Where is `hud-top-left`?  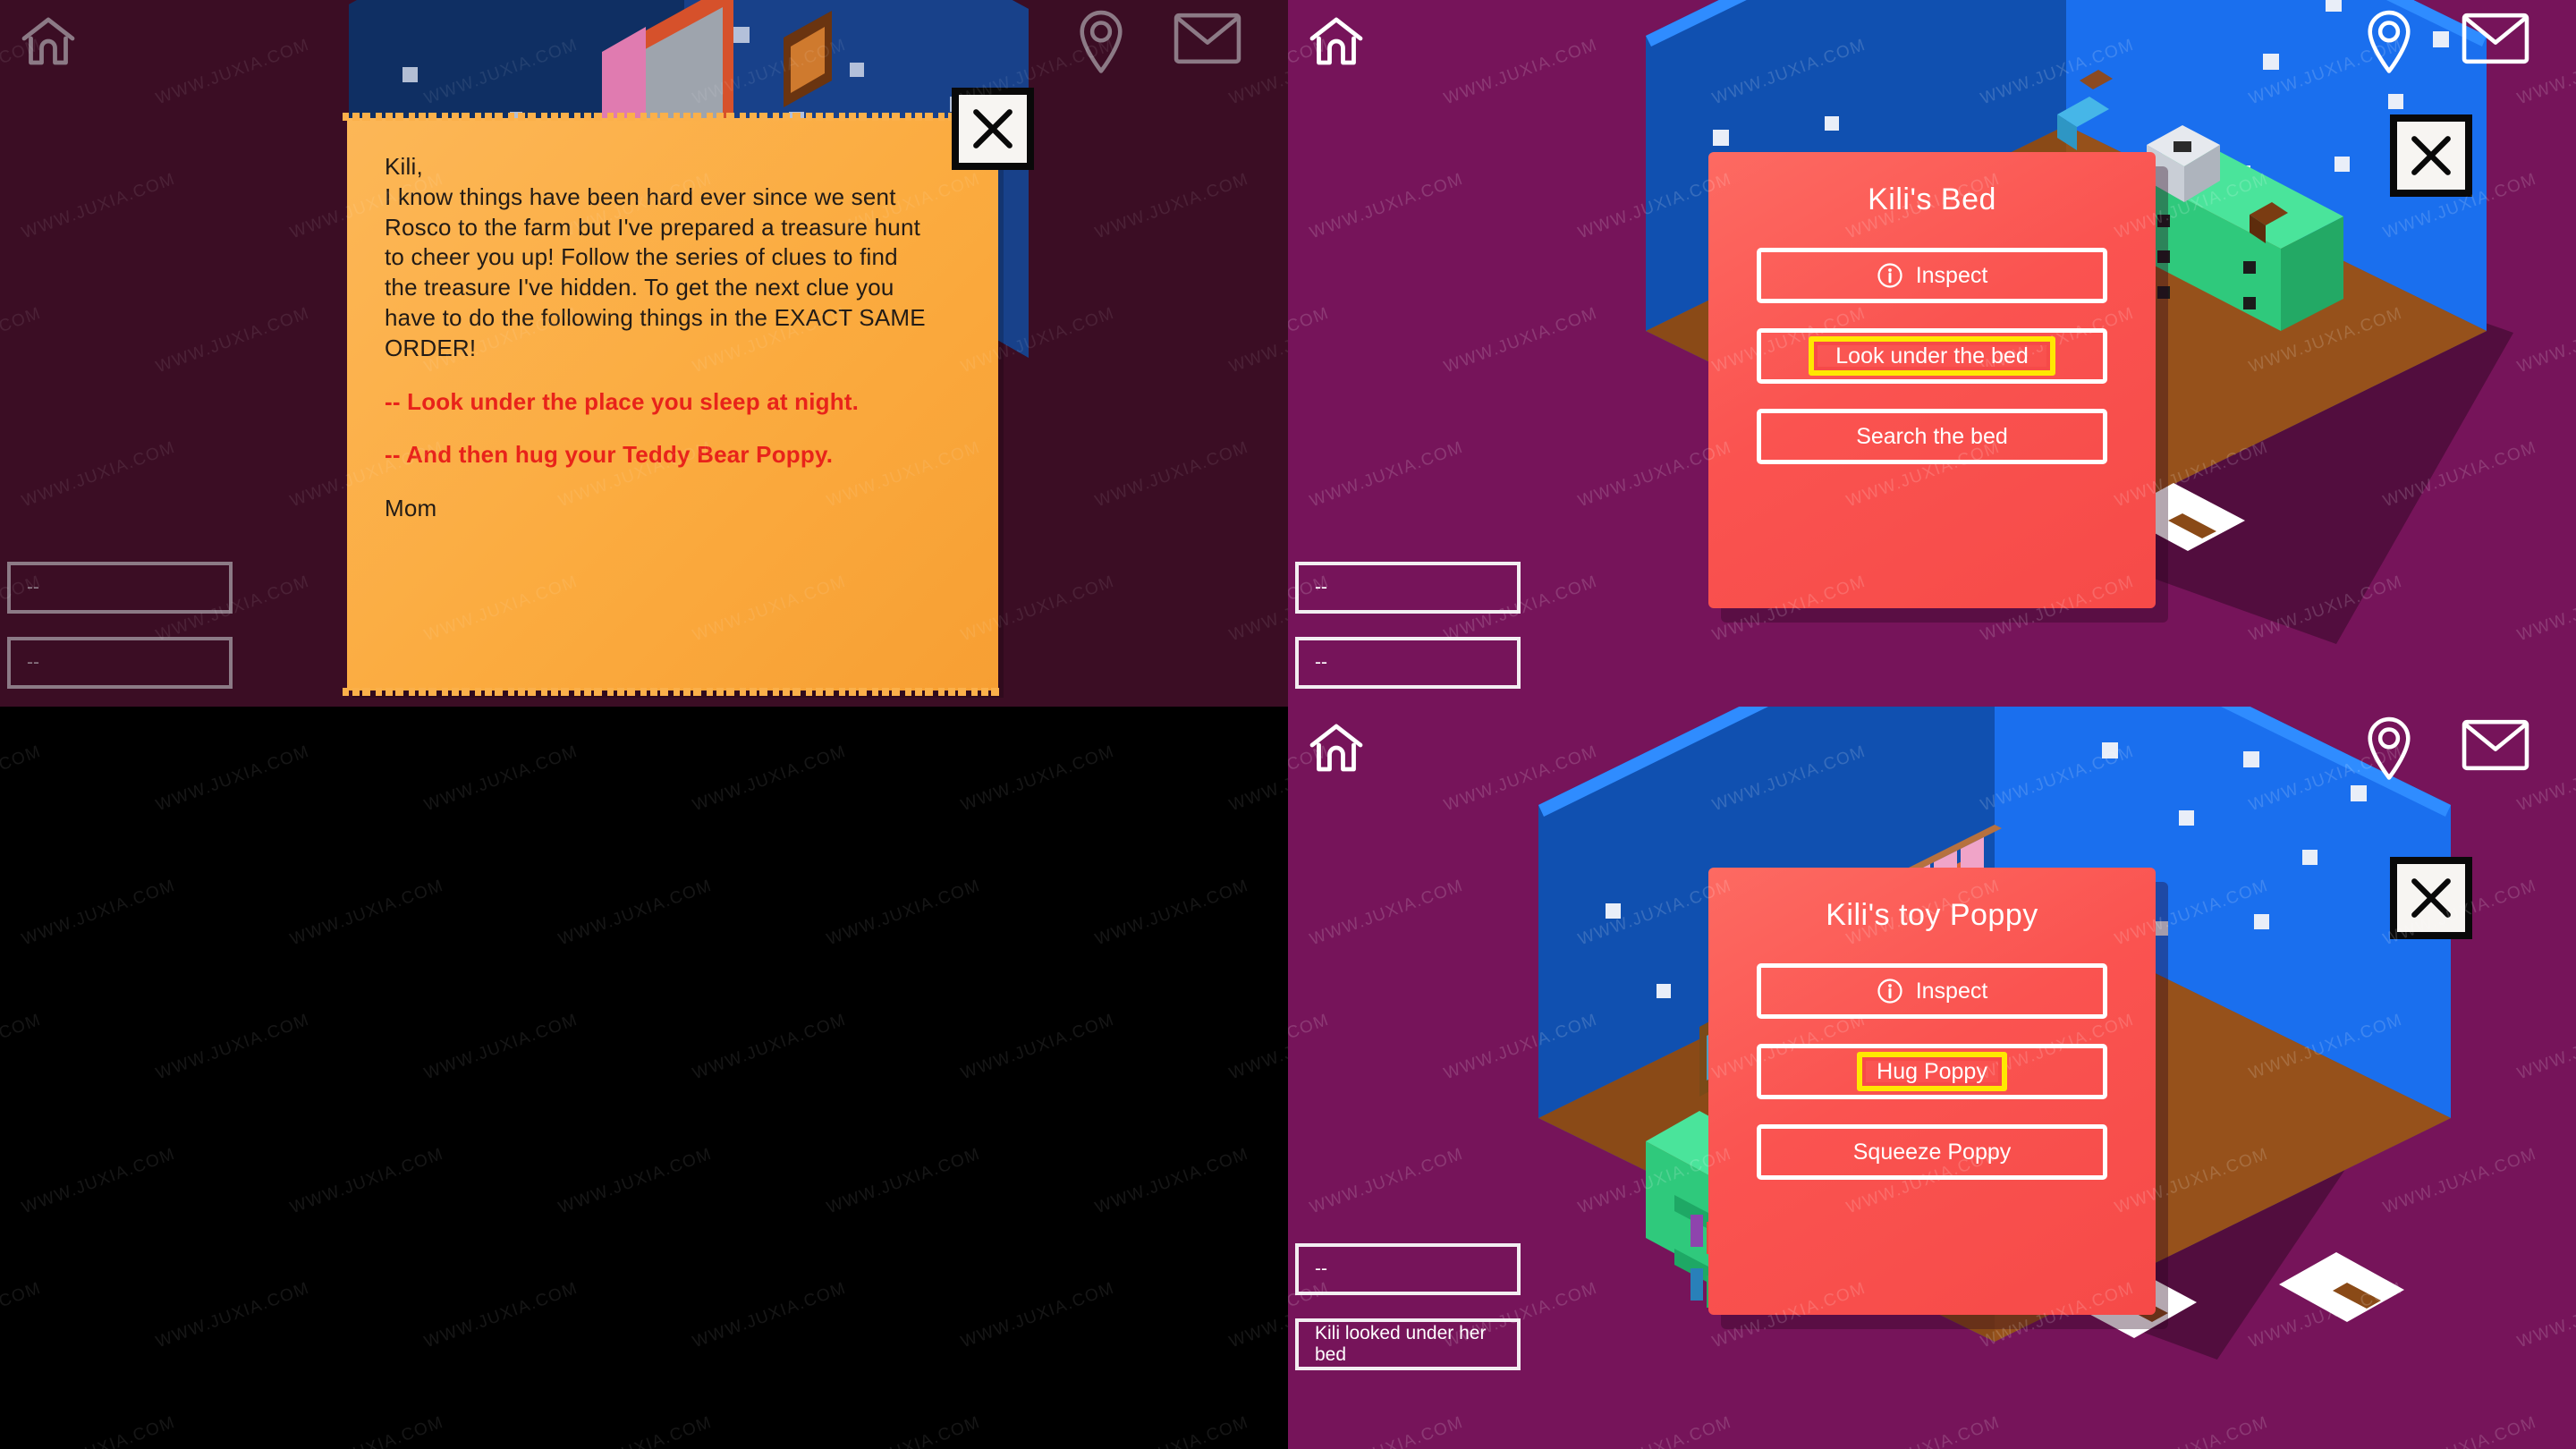
hud-top-left is located at coordinates (644, 53).